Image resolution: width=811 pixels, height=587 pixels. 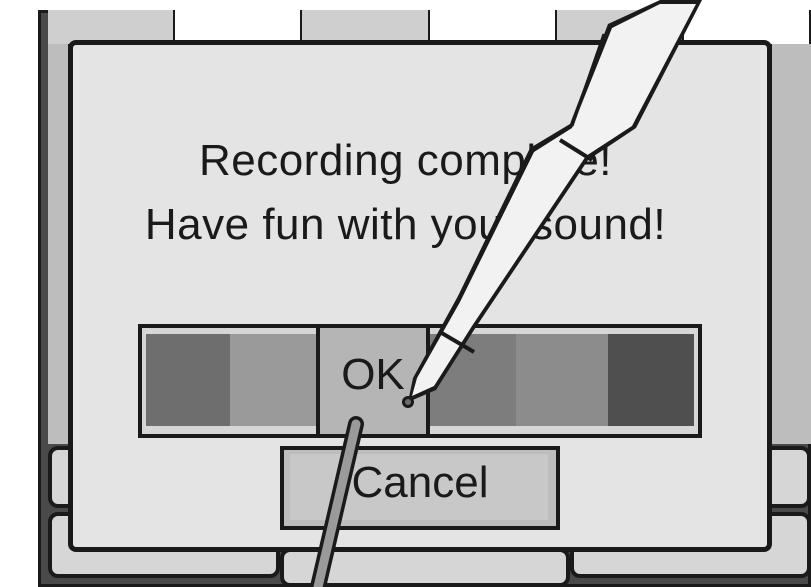 What do you see at coordinates (425, 567) in the screenshot?
I see `side-tab-bottom-center` at bounding box center [425, 567].